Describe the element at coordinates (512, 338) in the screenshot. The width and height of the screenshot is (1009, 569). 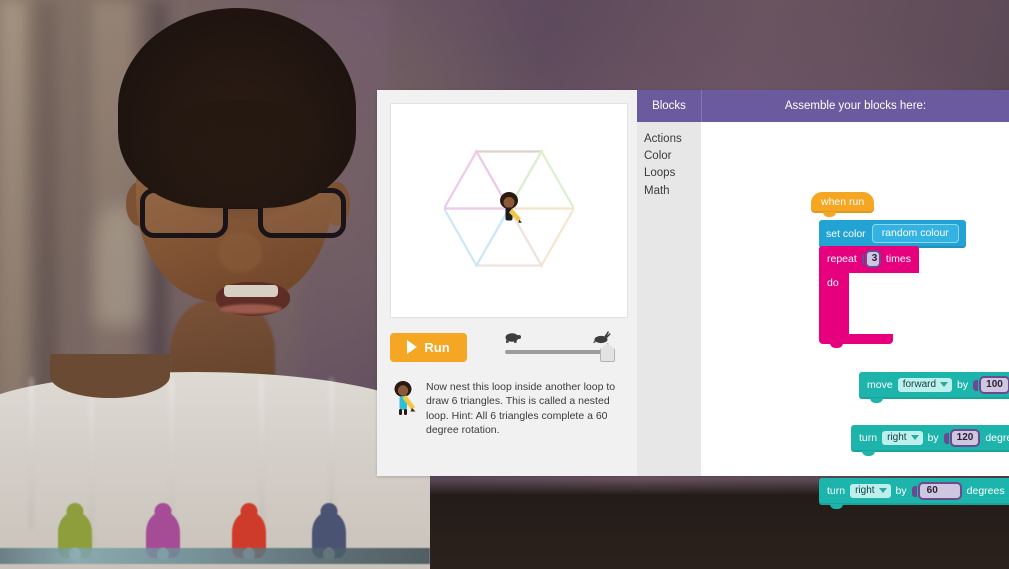
I see `turtle-icon` at that location.